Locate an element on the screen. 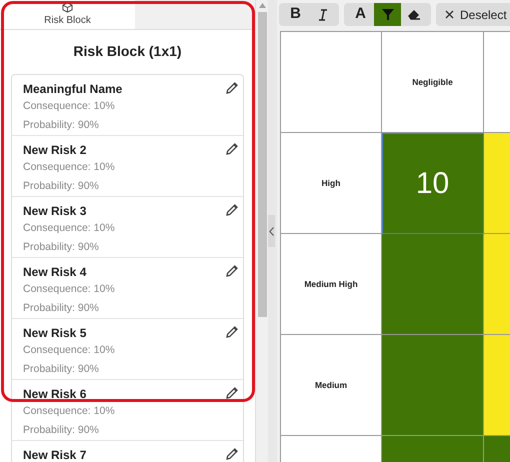 This screenshot has height=462, width=510. matrix-cell: 10 is located at coordinates (433, 183).